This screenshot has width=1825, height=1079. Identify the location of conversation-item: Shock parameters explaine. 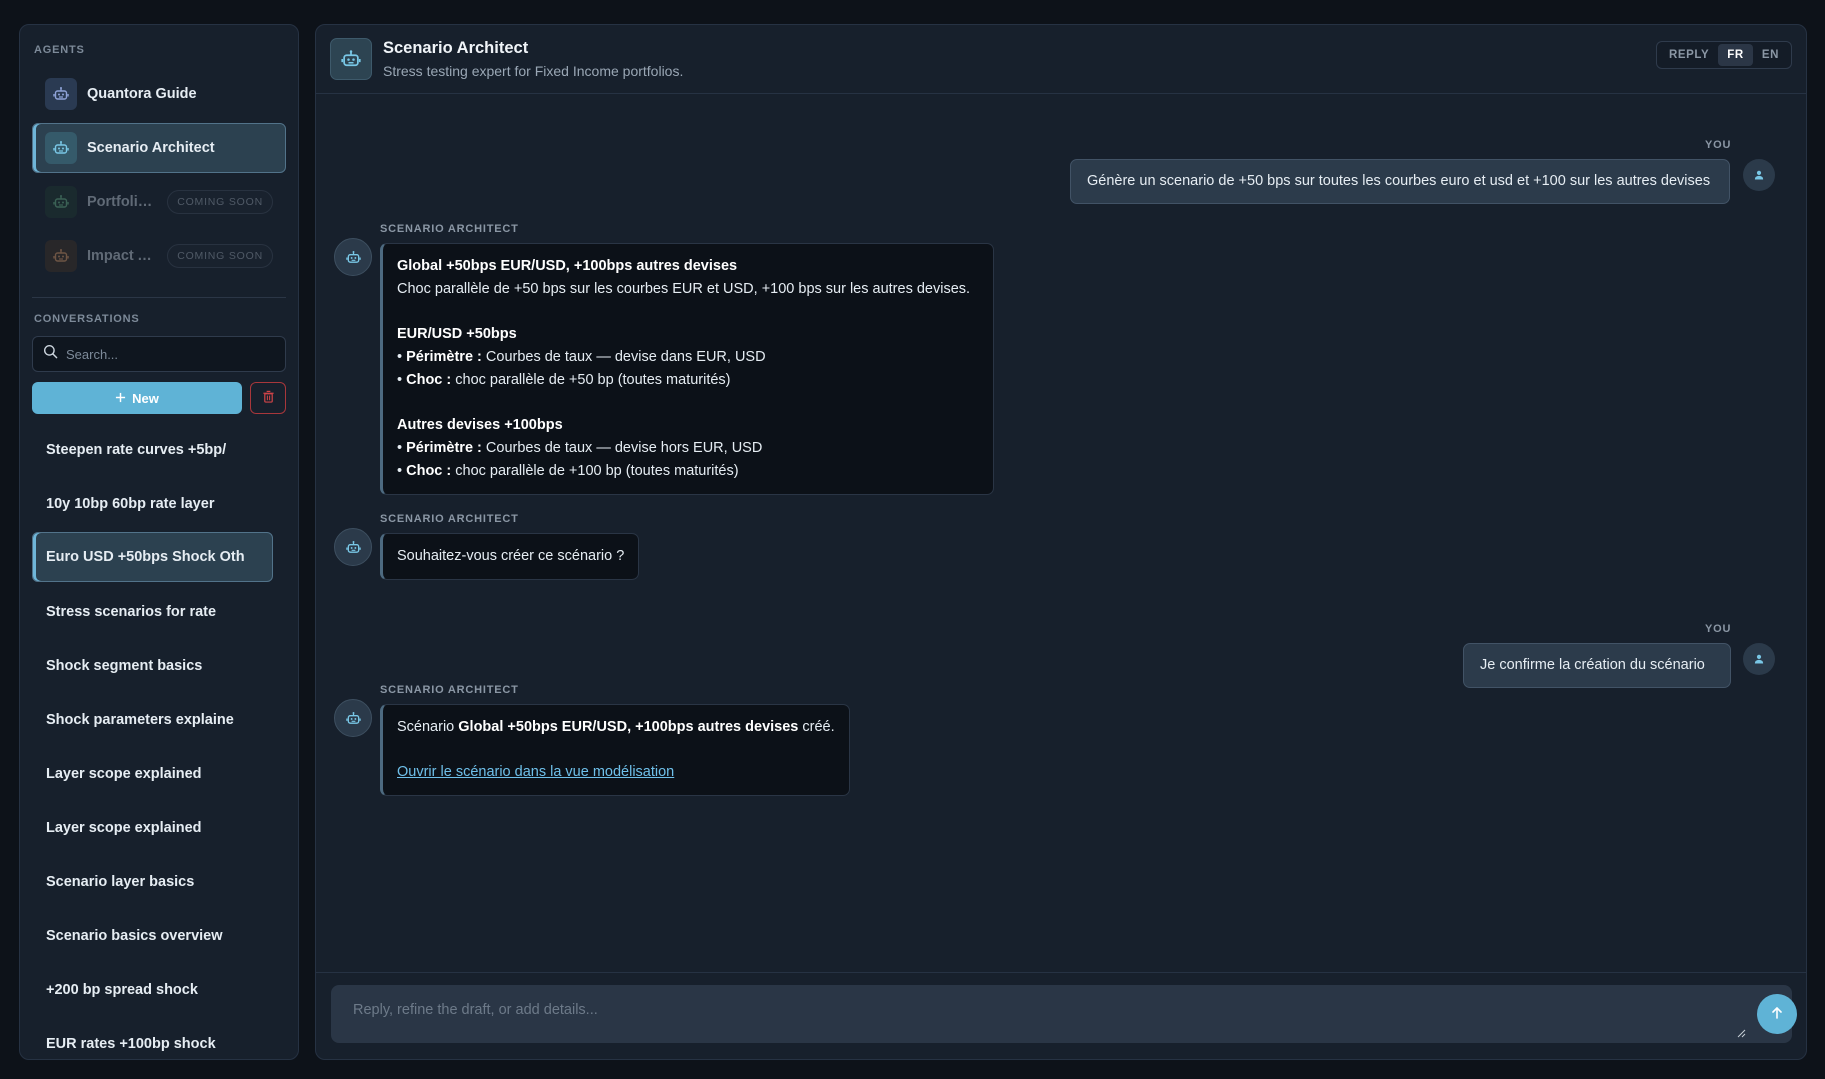
(152, 719).